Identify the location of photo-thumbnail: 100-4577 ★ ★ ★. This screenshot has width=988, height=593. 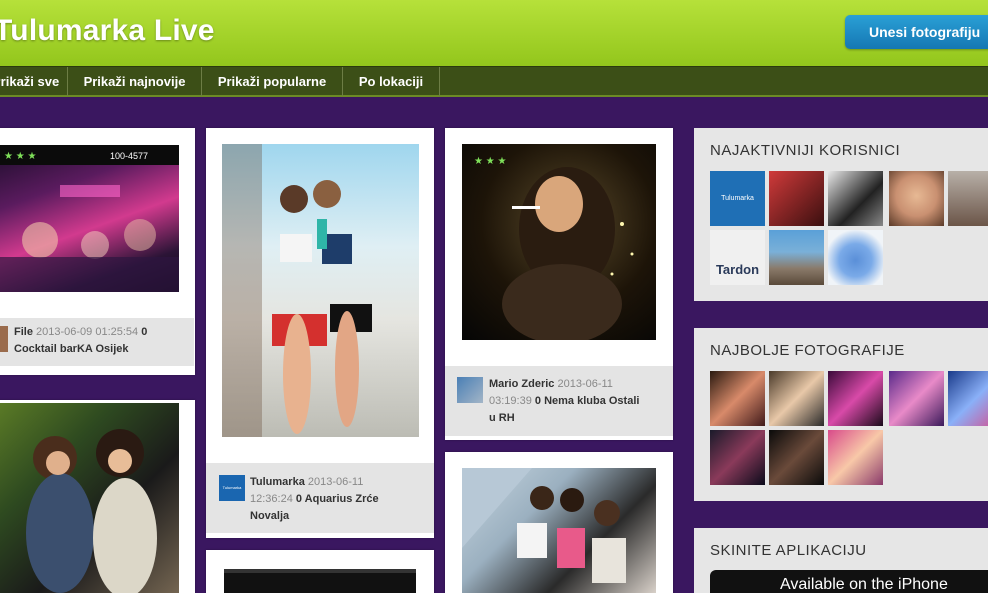
(89, 218).